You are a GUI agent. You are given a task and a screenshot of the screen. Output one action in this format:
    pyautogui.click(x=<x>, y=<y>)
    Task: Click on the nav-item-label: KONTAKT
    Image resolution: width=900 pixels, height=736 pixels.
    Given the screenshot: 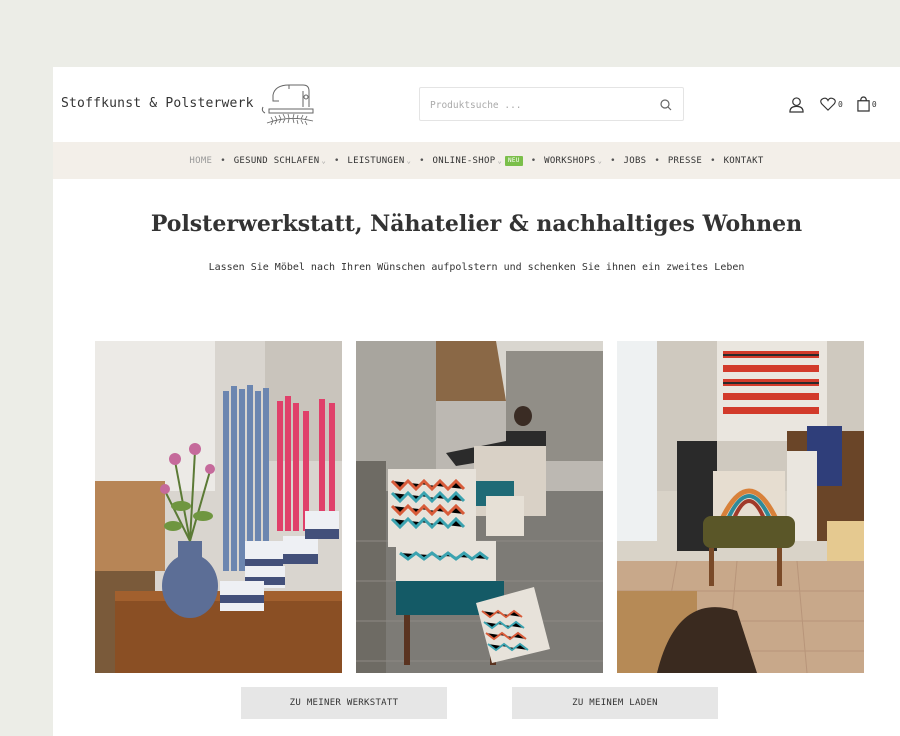 What is the action you would take?
    pyautogui.click(x=743, y=160)
    